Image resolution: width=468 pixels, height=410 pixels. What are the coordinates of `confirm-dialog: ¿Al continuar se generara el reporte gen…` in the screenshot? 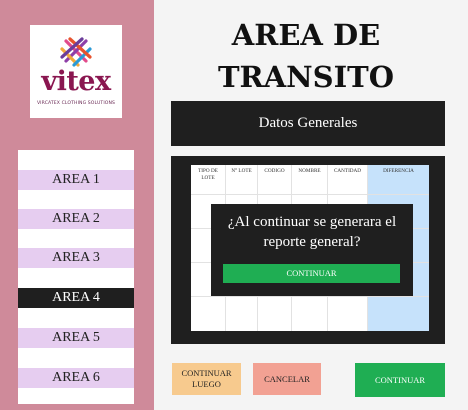 It's located at (312, 250).